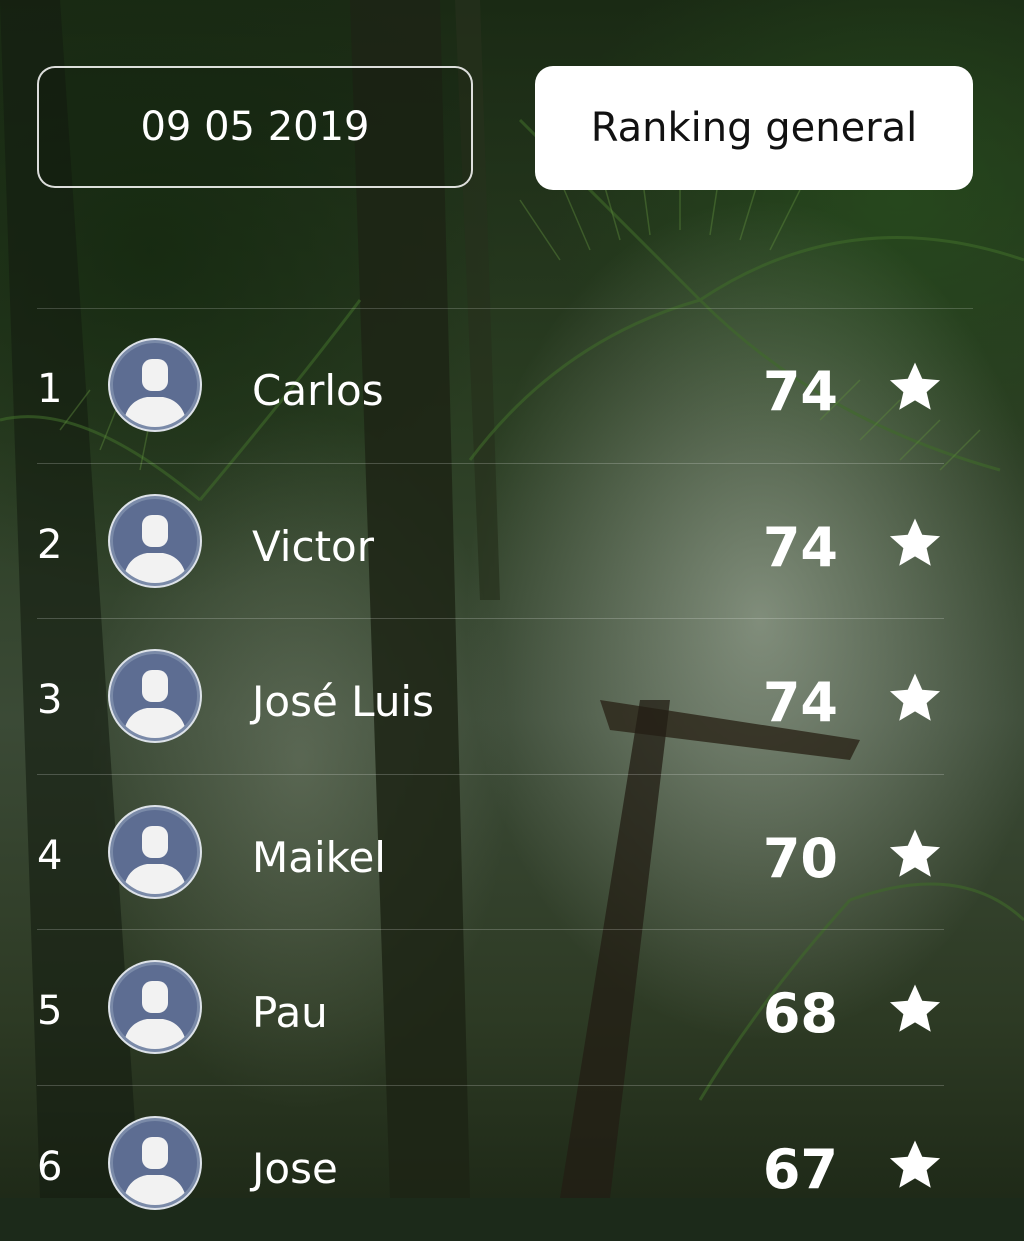 Image resolution: width=1024 pixels, height=1241 pixels. What do you see at coordinates (319, 857) in the screenshot?
I see `player-name: Maikel` at bounding box center [319, 857].